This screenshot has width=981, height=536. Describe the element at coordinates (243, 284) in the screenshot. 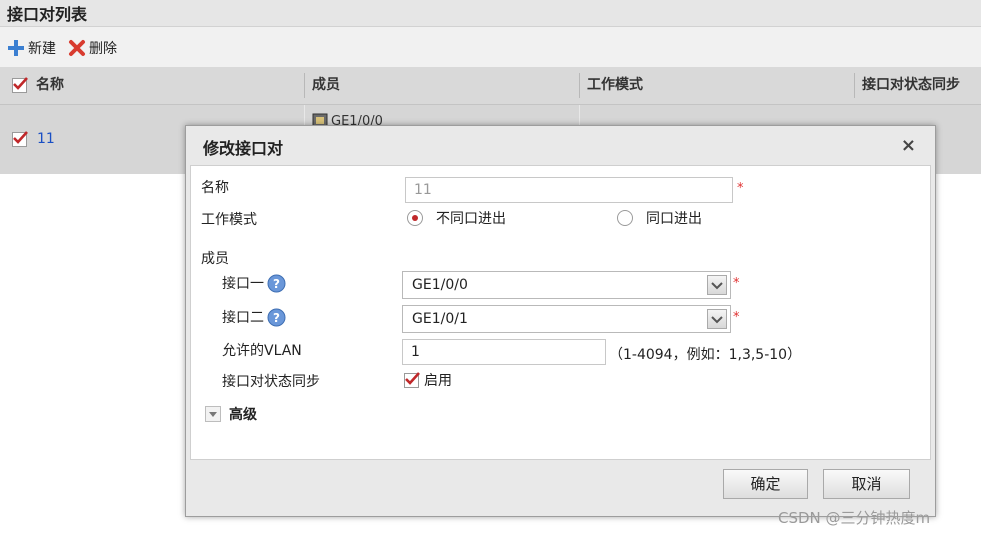

I see `interface-one-label: 接口一` at that location.